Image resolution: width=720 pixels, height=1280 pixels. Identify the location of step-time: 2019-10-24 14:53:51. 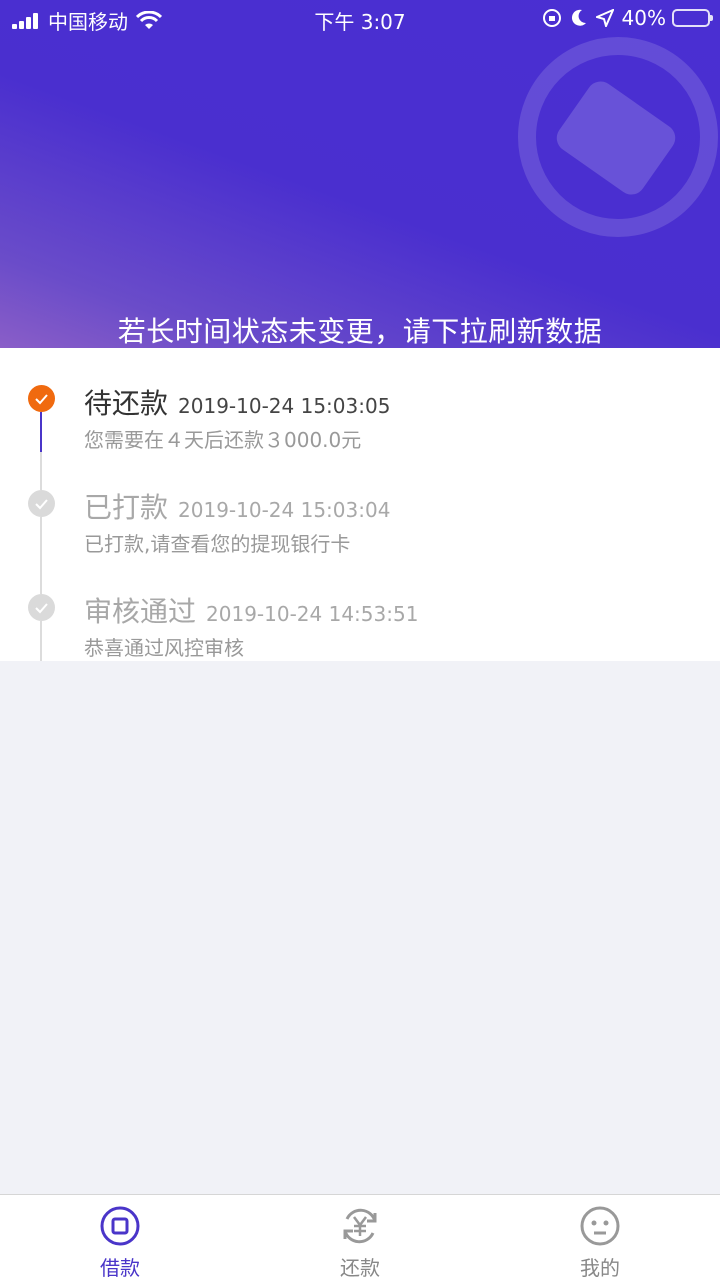
(312, 614).